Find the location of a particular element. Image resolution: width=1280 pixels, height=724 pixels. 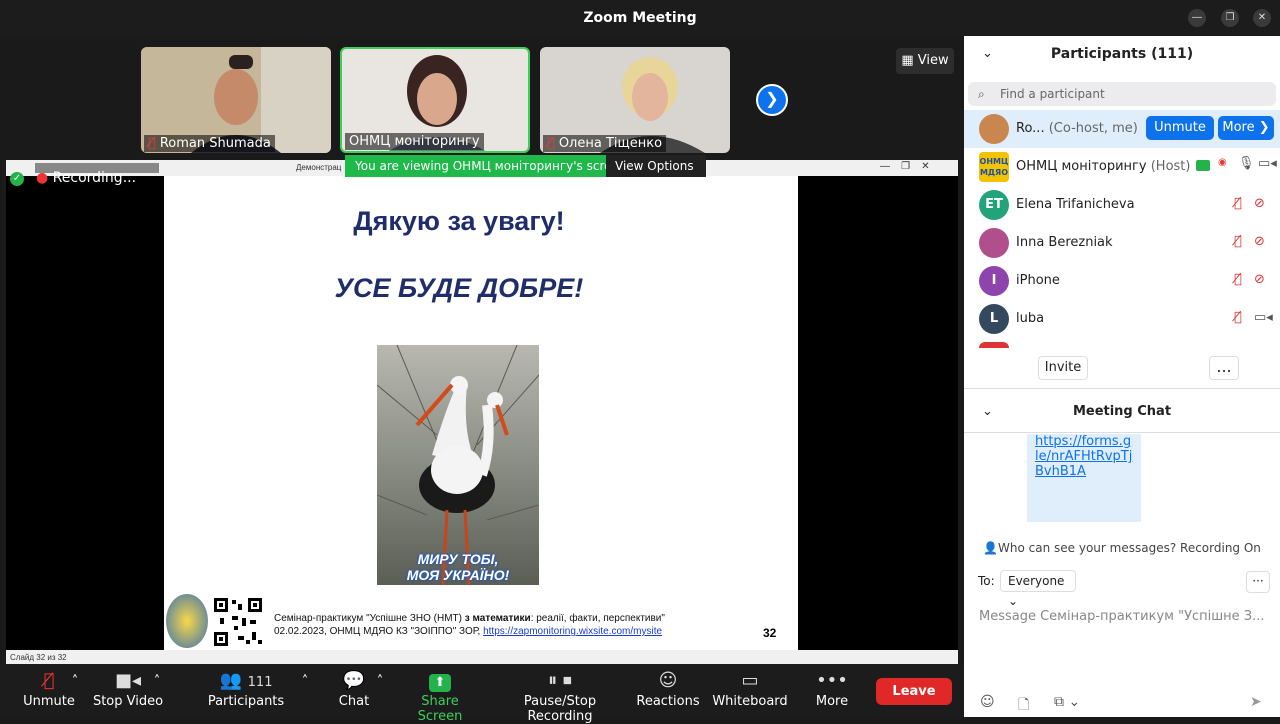

avatar: I is located at coordinates (994, 281).